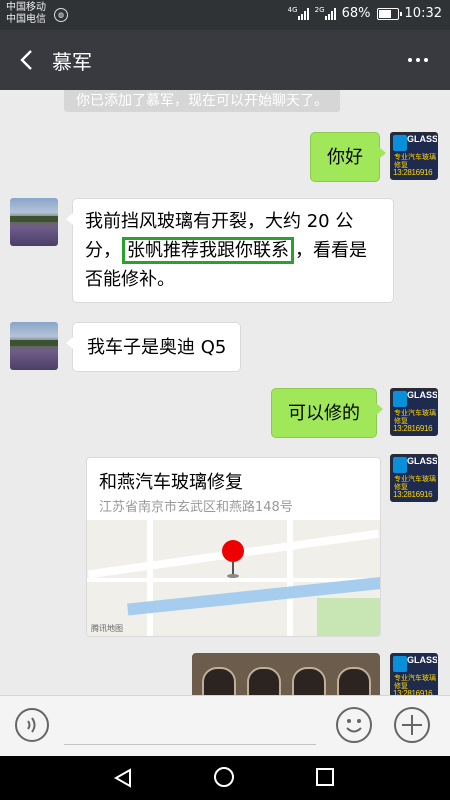 Image resolution: width=450 pixels, height=800 pixels. Describe the element at coordinates (123, 778) in the screenshot. I see `nav-back-icon` at that location.